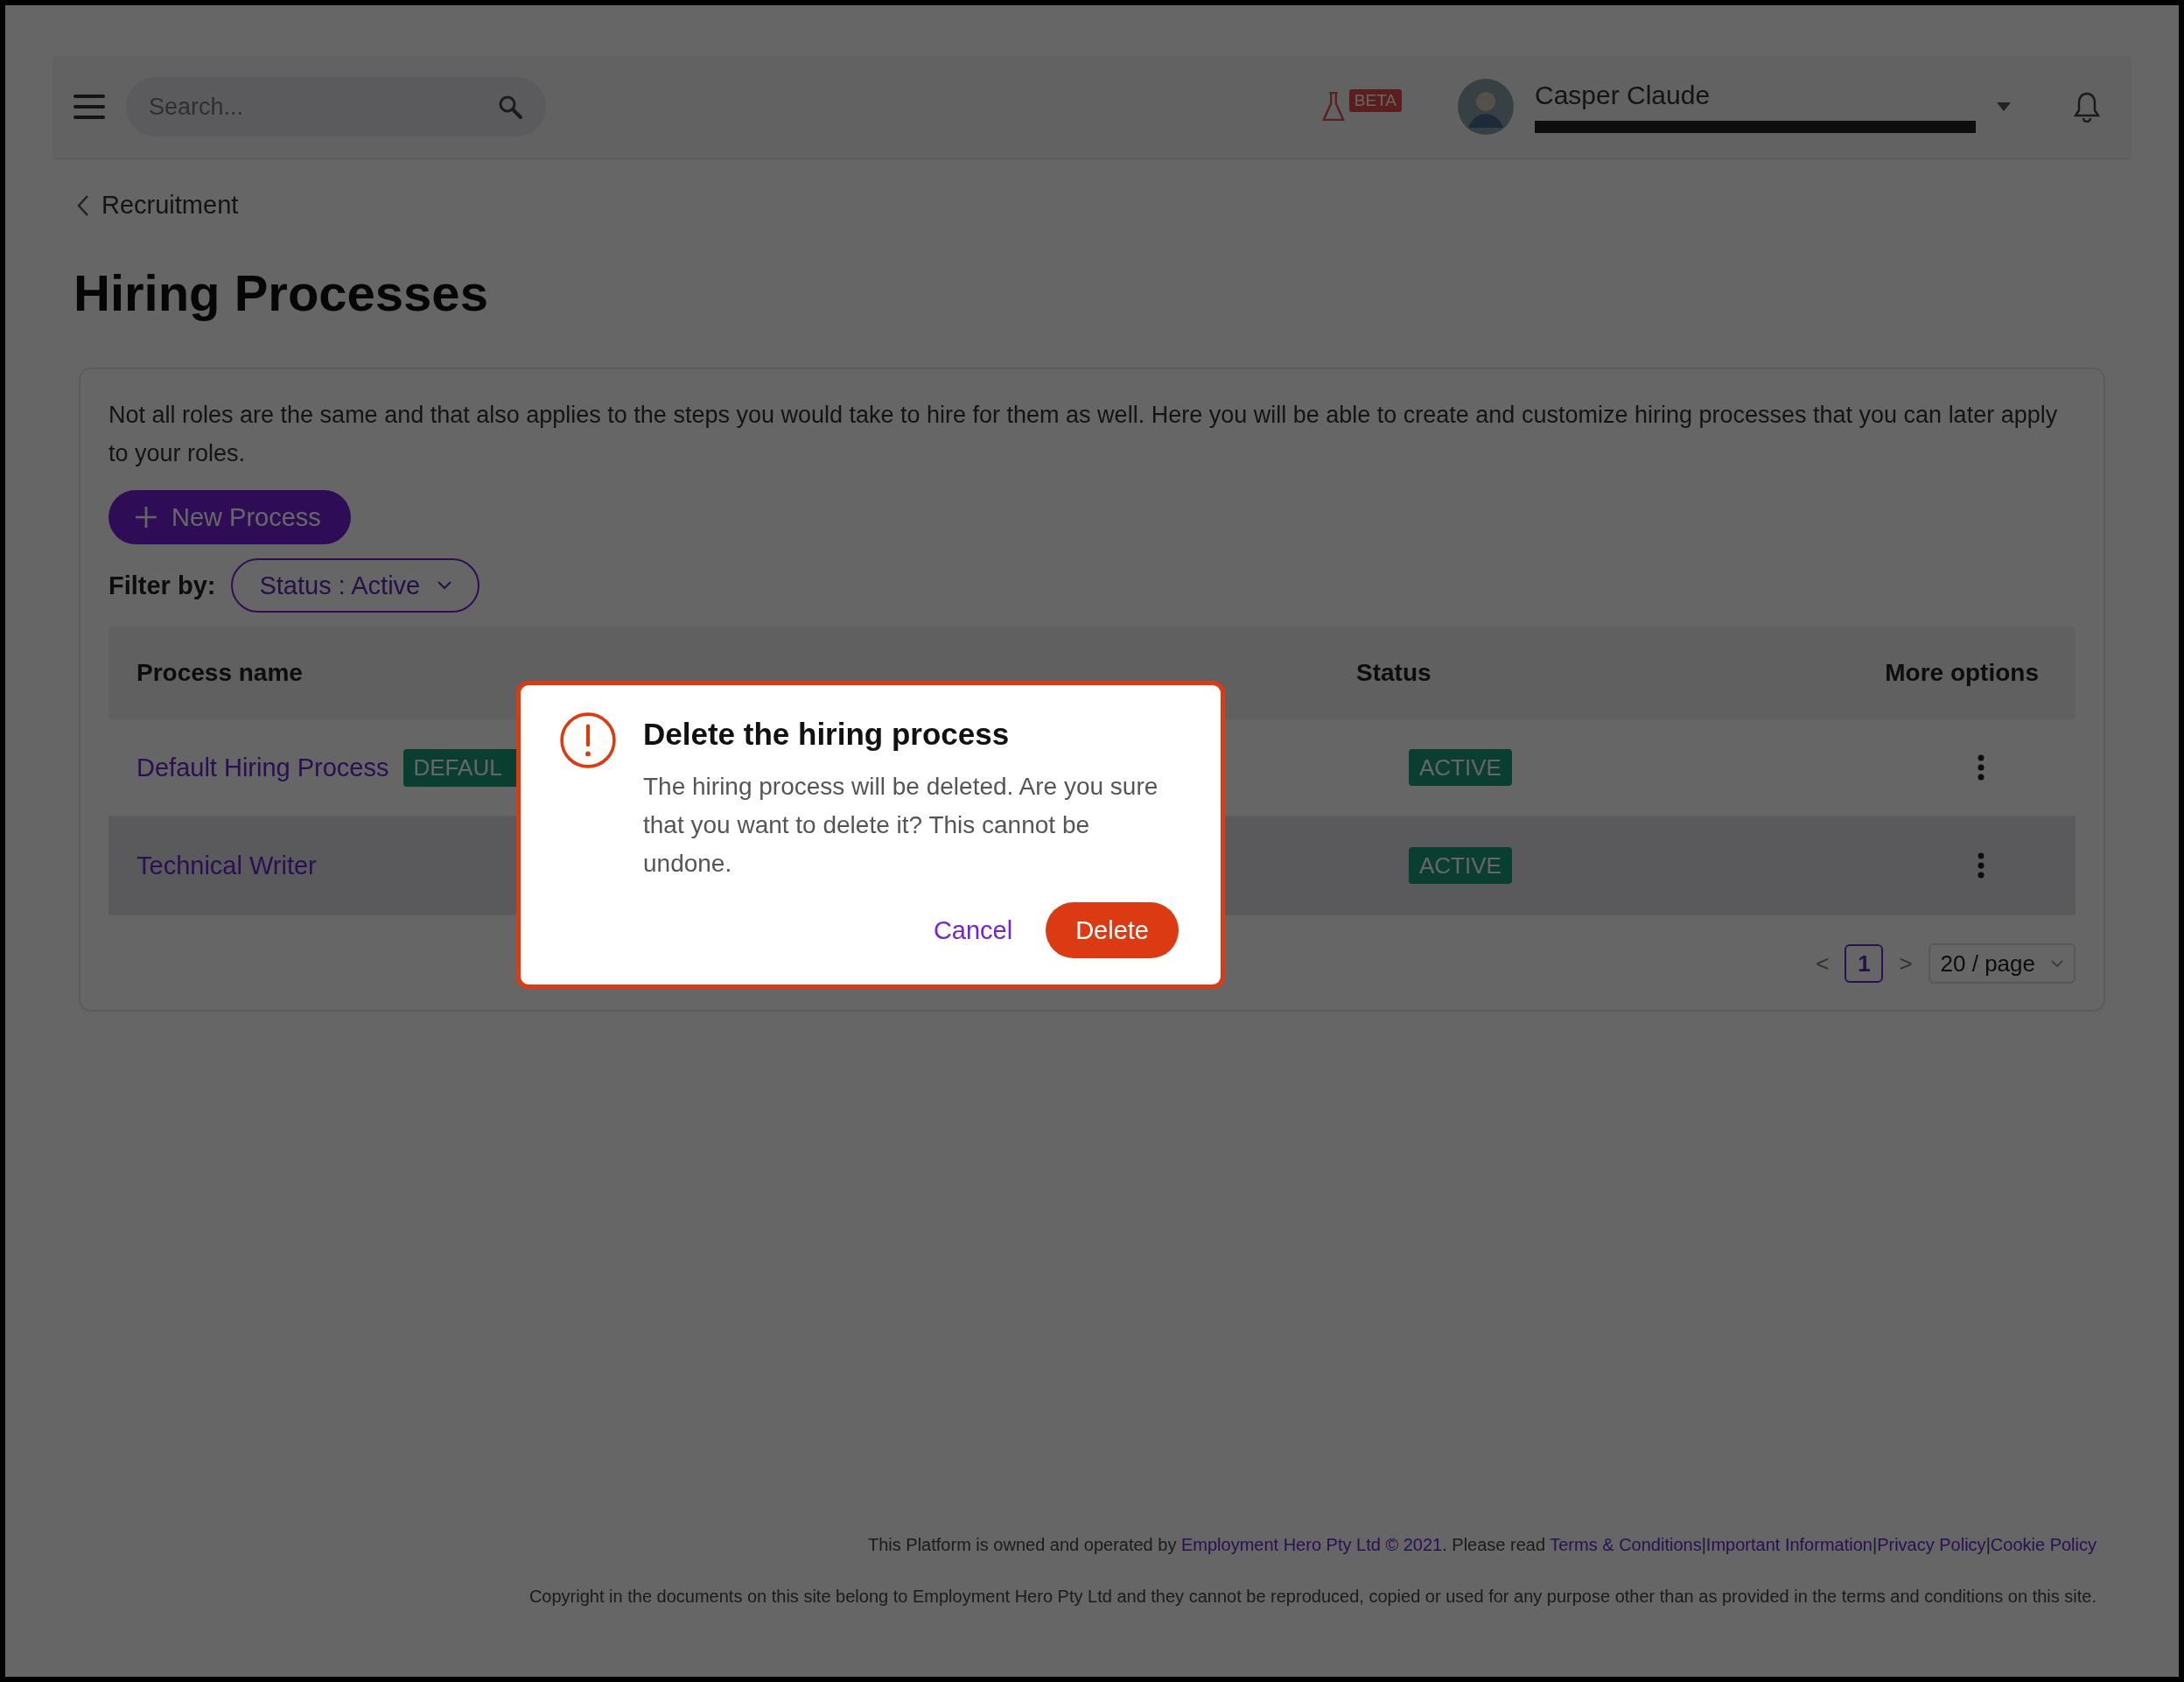 The width and height of the screenshot is (2184, 1682). What do you see at coordinates (901, 825) in the screenshot?
I see `dialog-message: The hiring process will be deleted. Are you sure that you want to delete it? This cannot be undone.` at bounding box center [901, 825].